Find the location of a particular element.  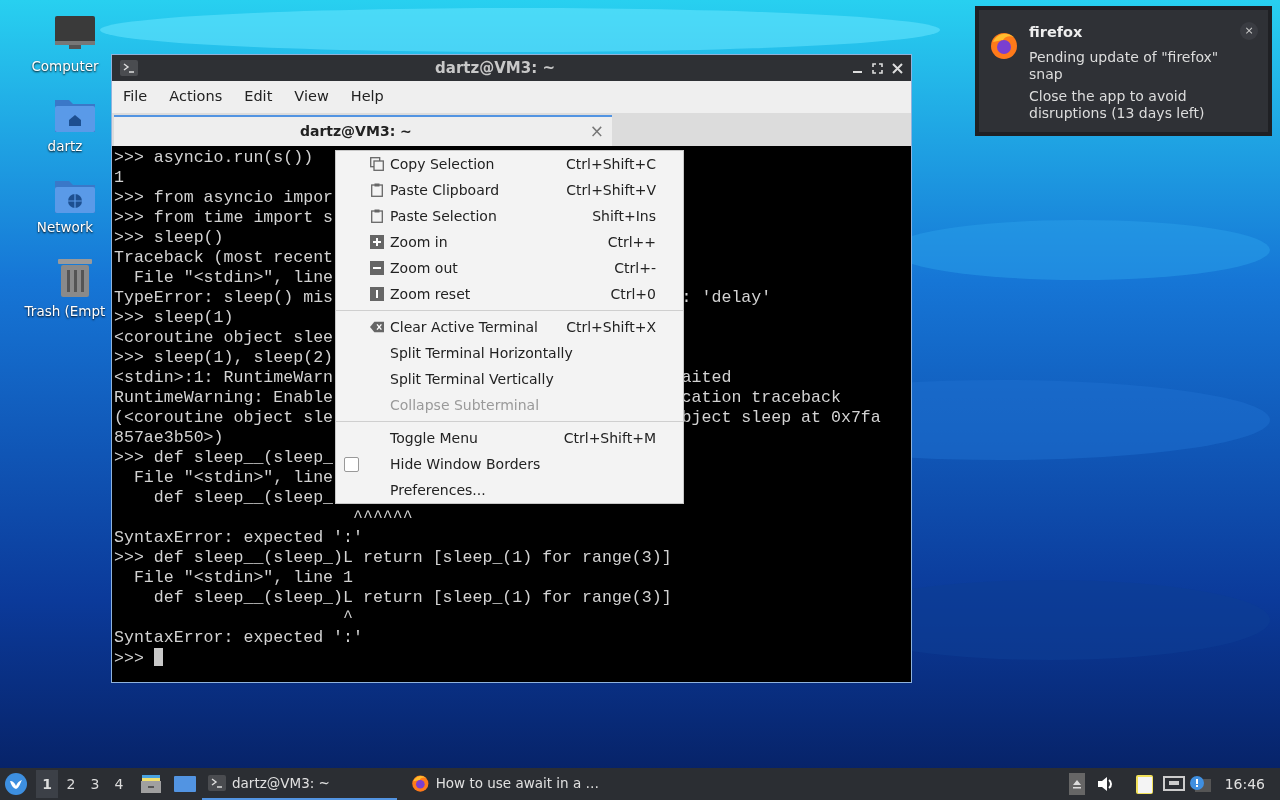

workspace-button: 2 is located at coordinates (71, 784).